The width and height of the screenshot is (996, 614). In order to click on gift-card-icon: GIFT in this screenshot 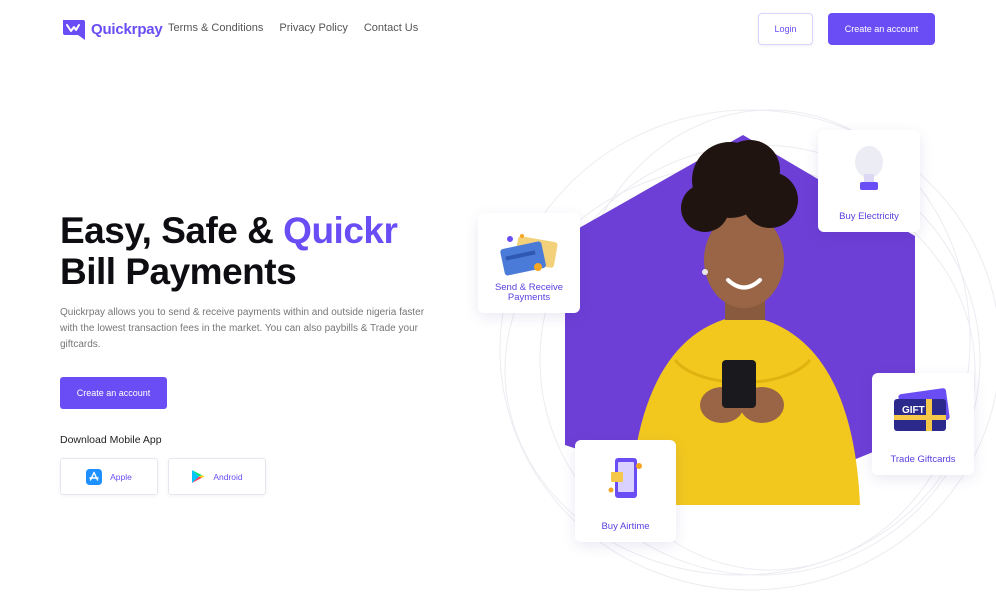, I will do `click(922, 409)`.